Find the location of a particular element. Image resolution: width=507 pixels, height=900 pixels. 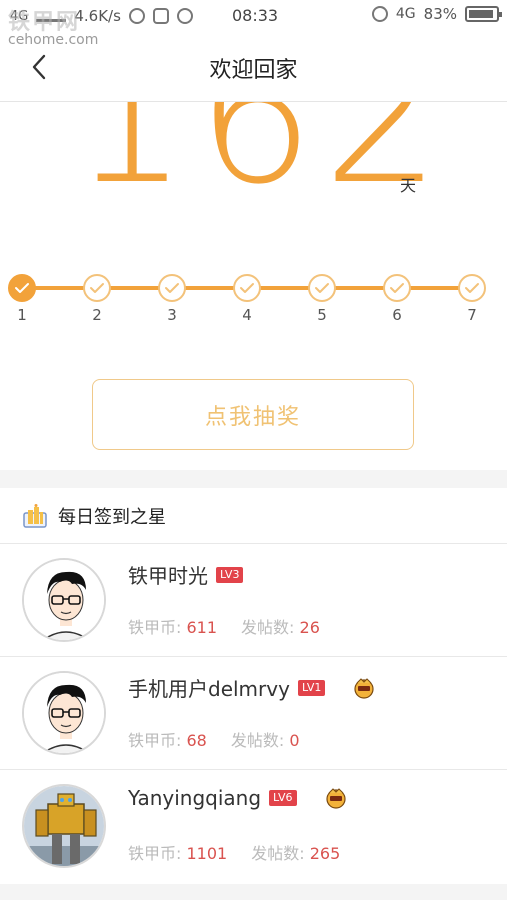

checkin-days: 162 is located at coordinates (260, 163).